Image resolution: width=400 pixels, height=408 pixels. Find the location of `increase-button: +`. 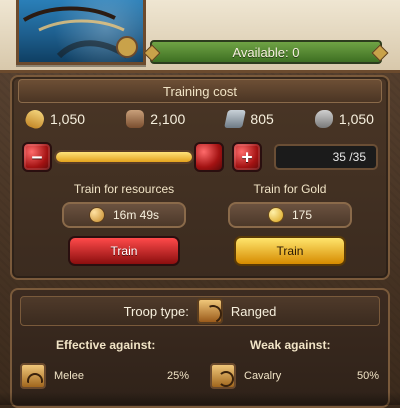

increase-button: + is located at coordinates (247, 157).